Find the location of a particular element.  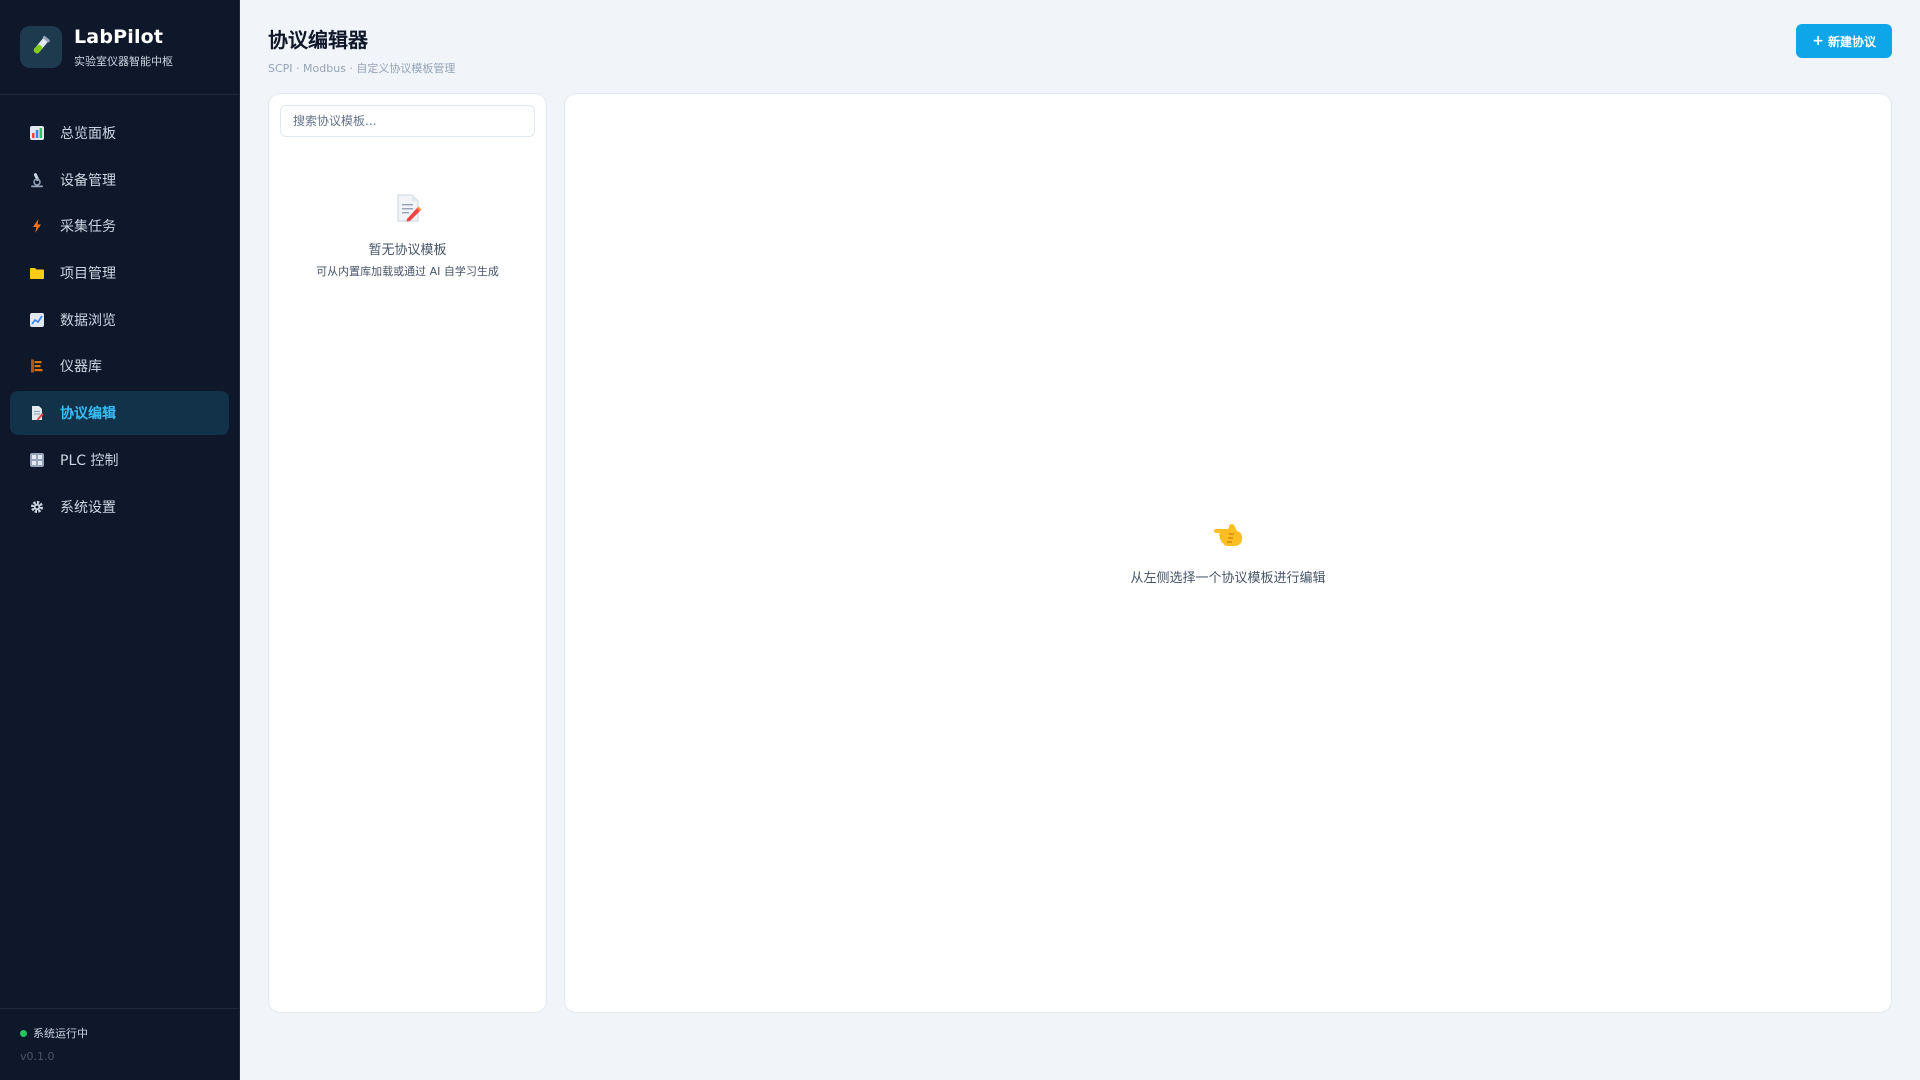

sidebar-item-label: 总览面板 is located at coordinates (88, 134).